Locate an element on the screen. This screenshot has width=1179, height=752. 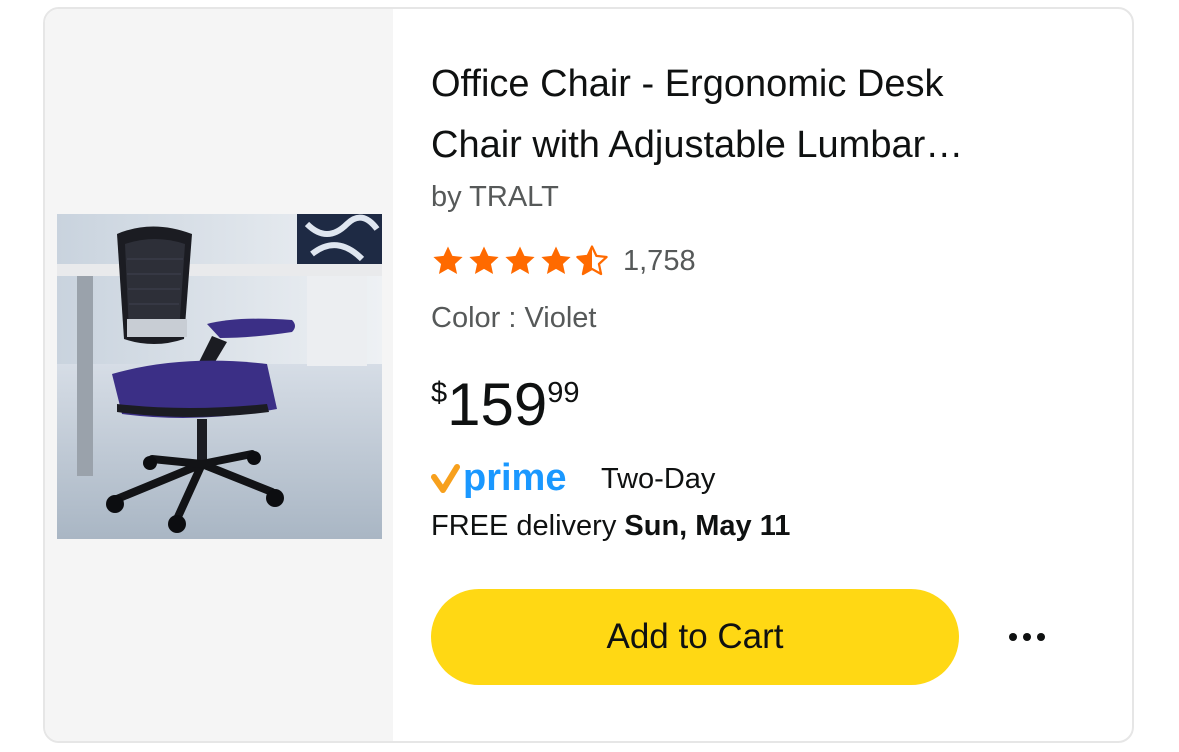
delivery-date: Sun, May 11 is located at coordinates (707, 526).